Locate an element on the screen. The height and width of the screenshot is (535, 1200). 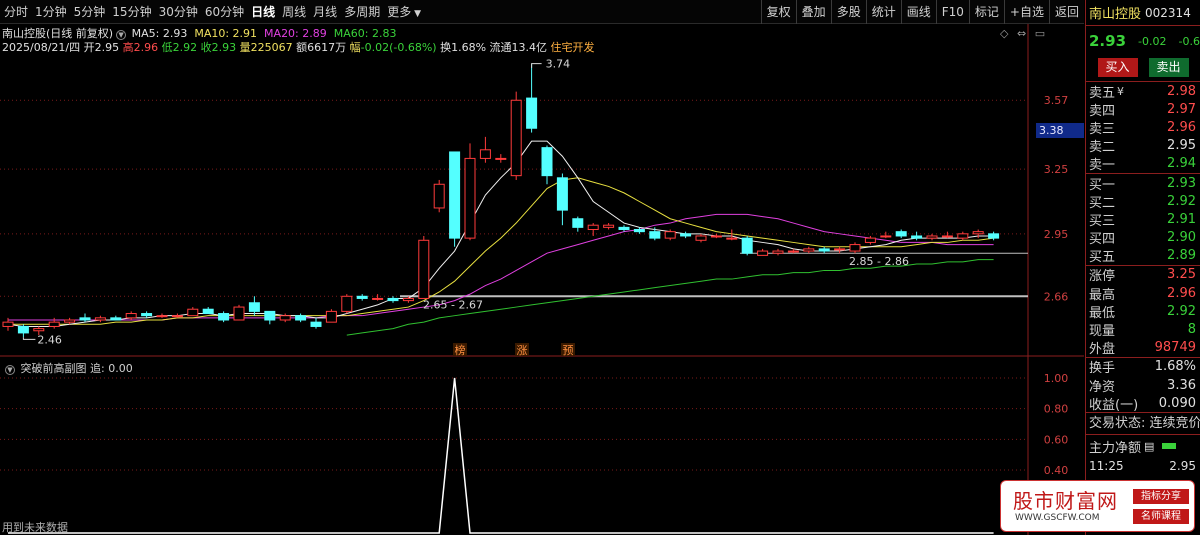
tick-price: 2.95 is located at coordinates (1182, 466).